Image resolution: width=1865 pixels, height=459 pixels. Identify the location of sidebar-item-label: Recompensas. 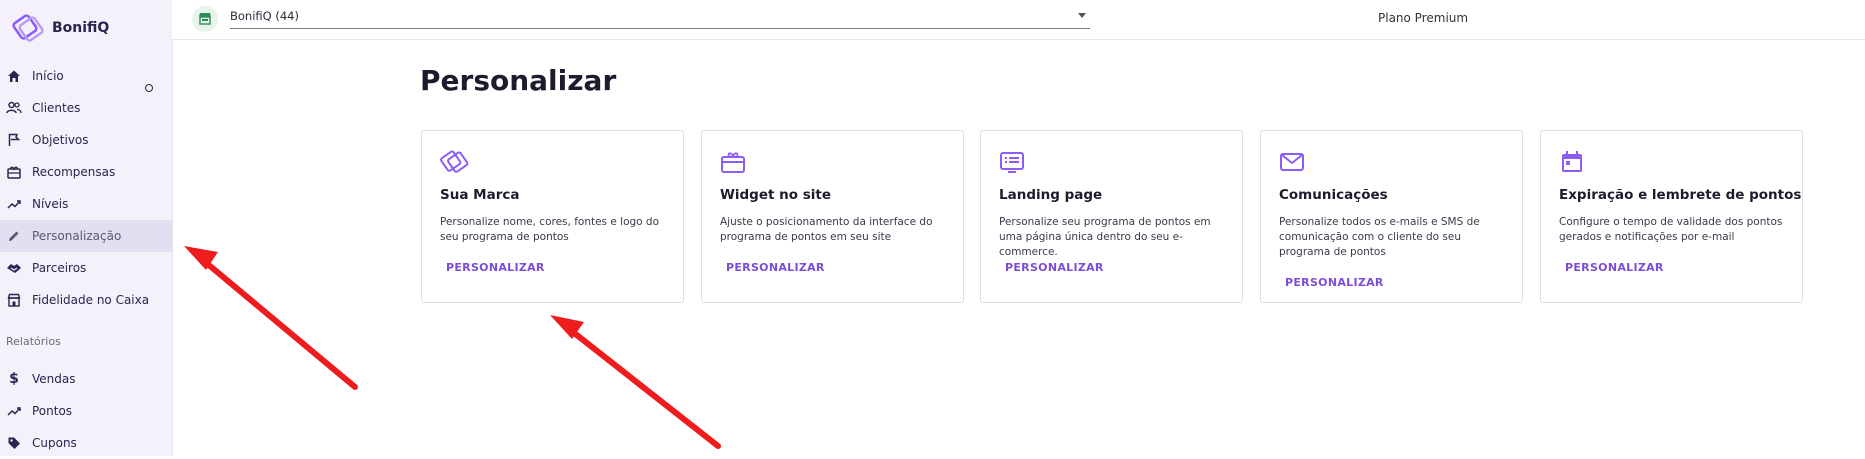
(74, 172).